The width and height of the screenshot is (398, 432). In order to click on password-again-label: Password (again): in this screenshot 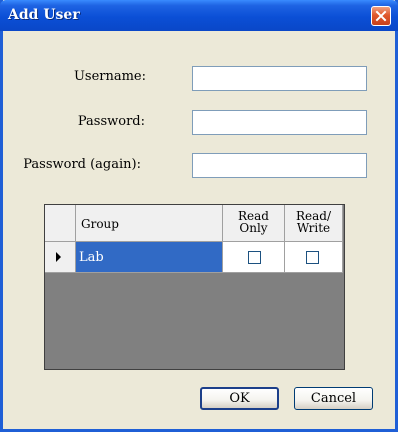, I will do `click(82, 164)`.